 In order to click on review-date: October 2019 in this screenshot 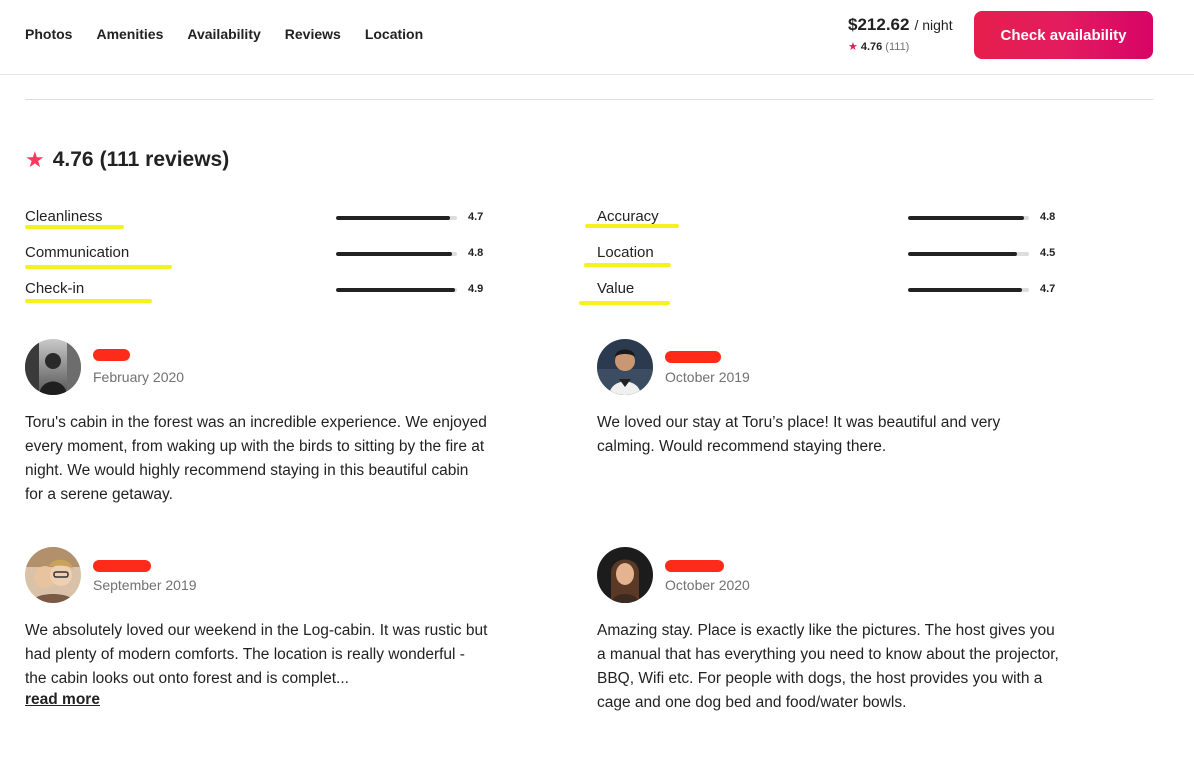, I will do `click(707, 377)`.